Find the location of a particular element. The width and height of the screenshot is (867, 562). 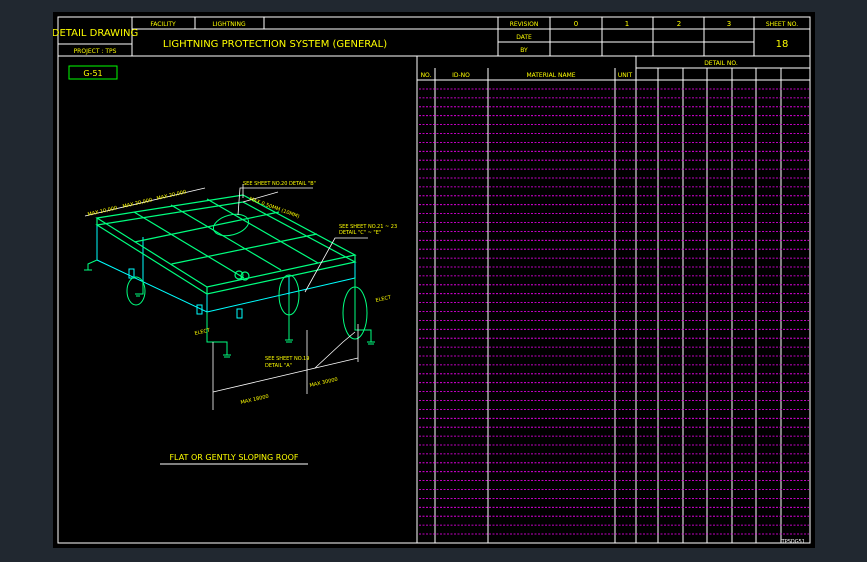

by-label: BY is located at coordinates (524, 50).